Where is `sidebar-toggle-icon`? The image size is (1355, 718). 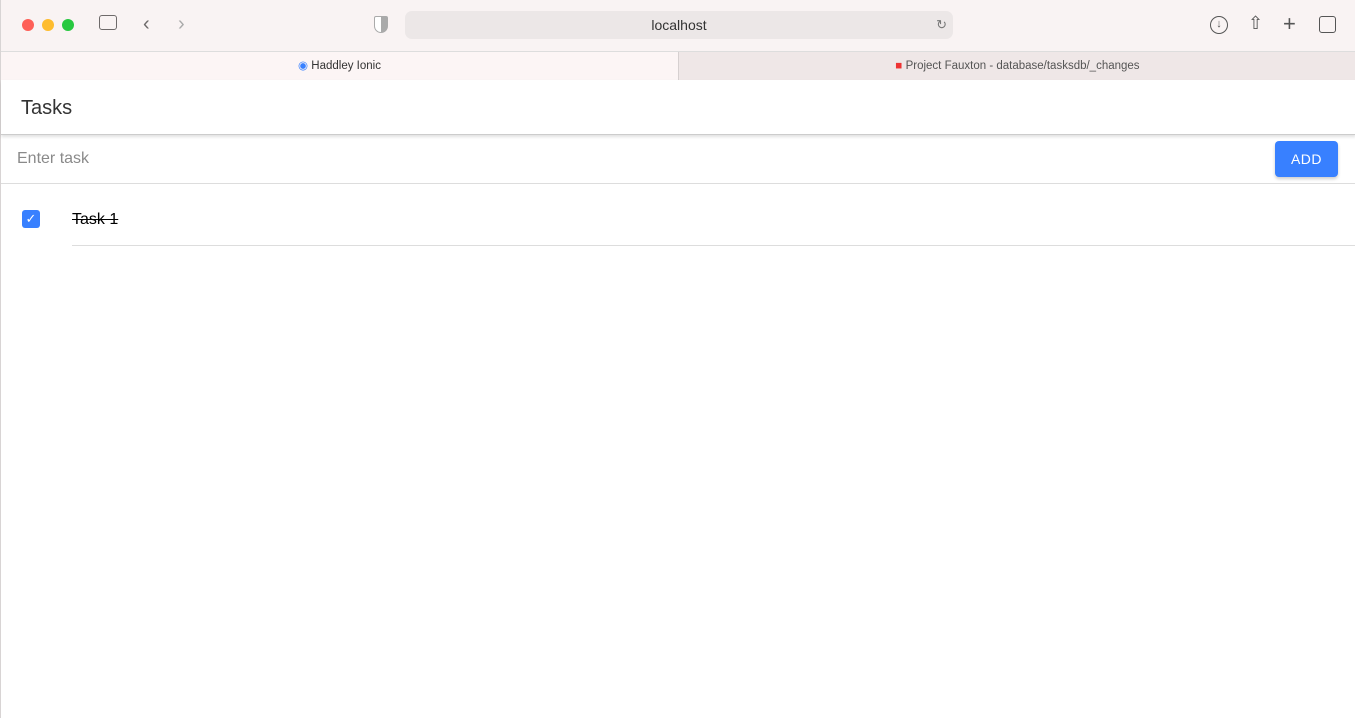 sidebar-toggle-icon is located at coordinates (108, 22).